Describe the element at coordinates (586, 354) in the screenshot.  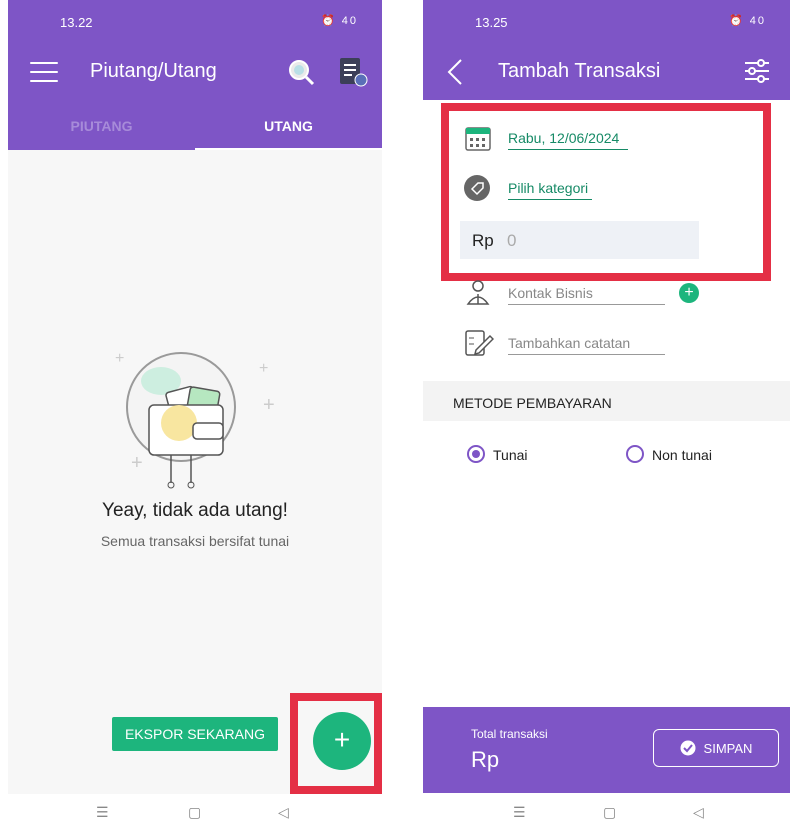
I see `note-underline` at that location.